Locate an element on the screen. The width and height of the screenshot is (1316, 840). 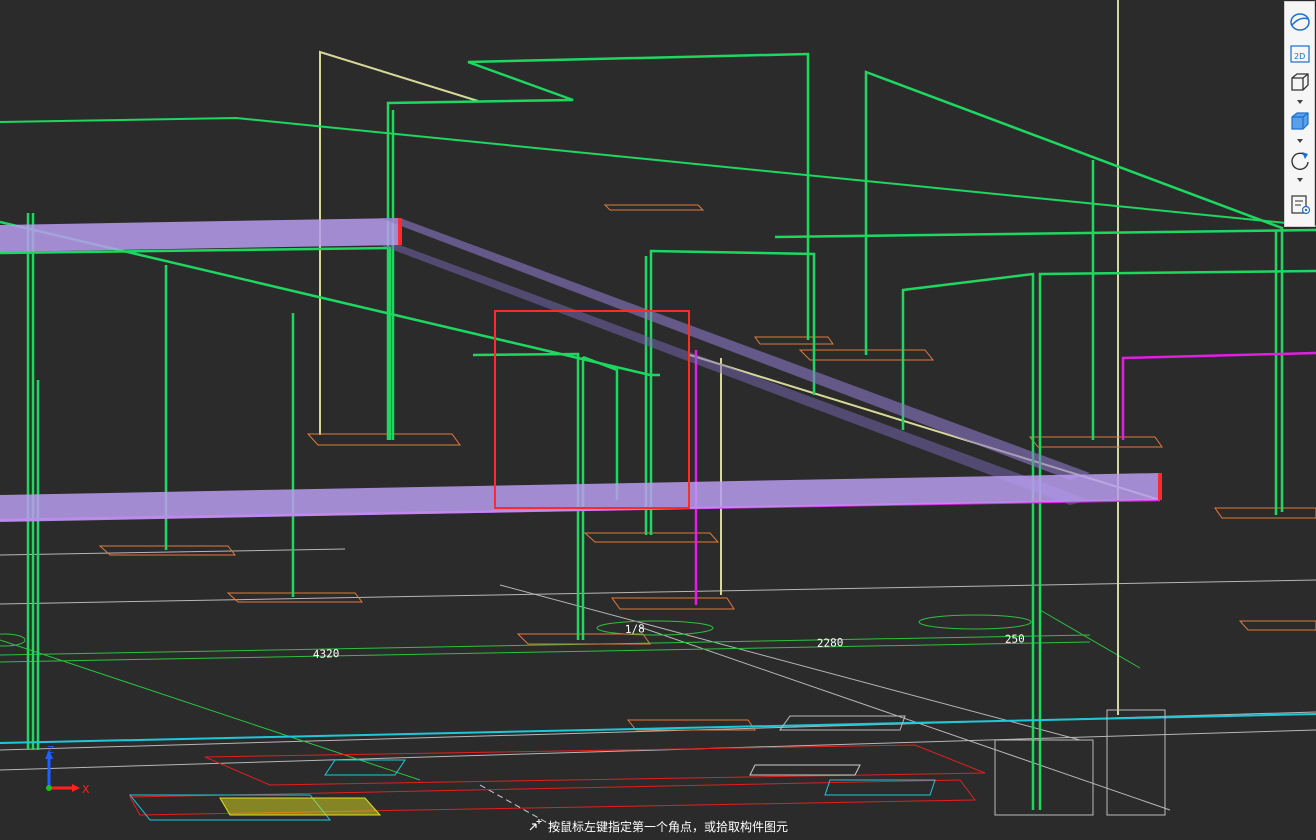
orbit-sphere-icon is located at coordinates (1300, 22).